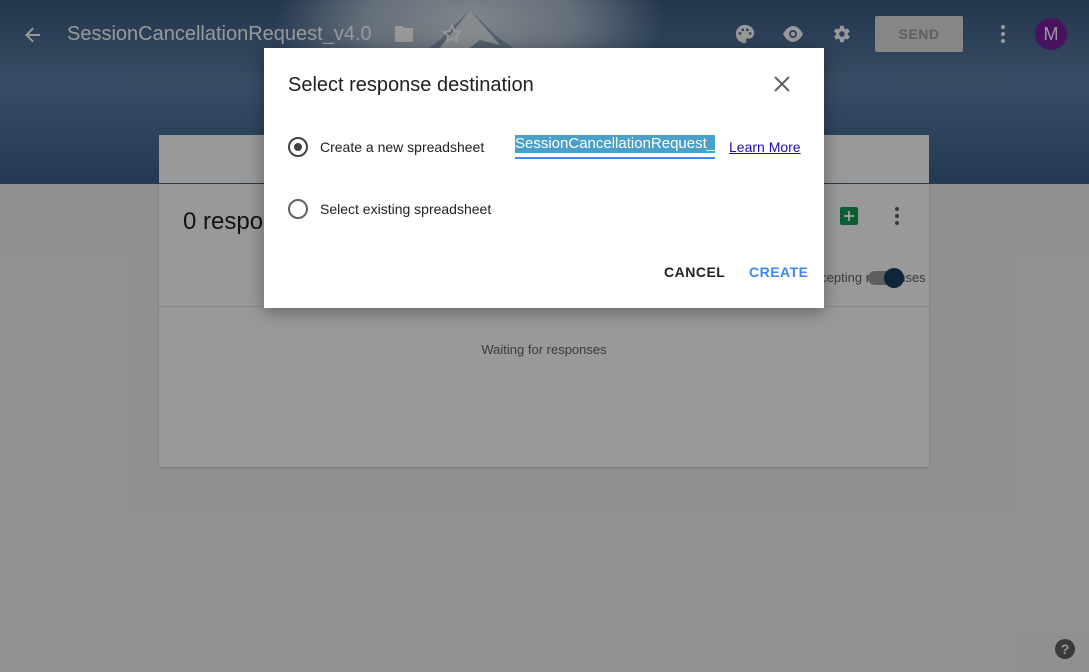 The width and height of the screenshot is (1089, 672). I want to click on option-new-label: Create a new spreadsheet, so click(402, 147).